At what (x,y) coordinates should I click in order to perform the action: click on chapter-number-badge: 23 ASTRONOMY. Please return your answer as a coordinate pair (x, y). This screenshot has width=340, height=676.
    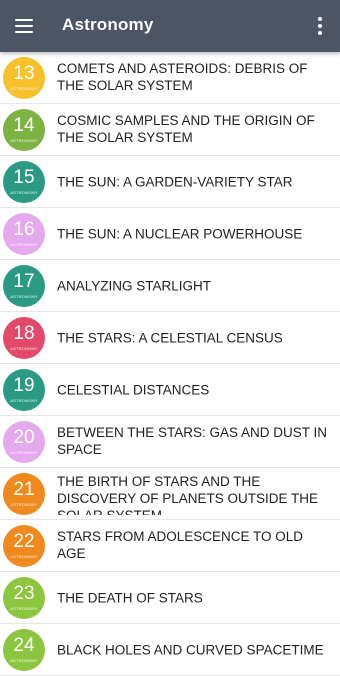
    Looking at the image, I should click on (24, 598).